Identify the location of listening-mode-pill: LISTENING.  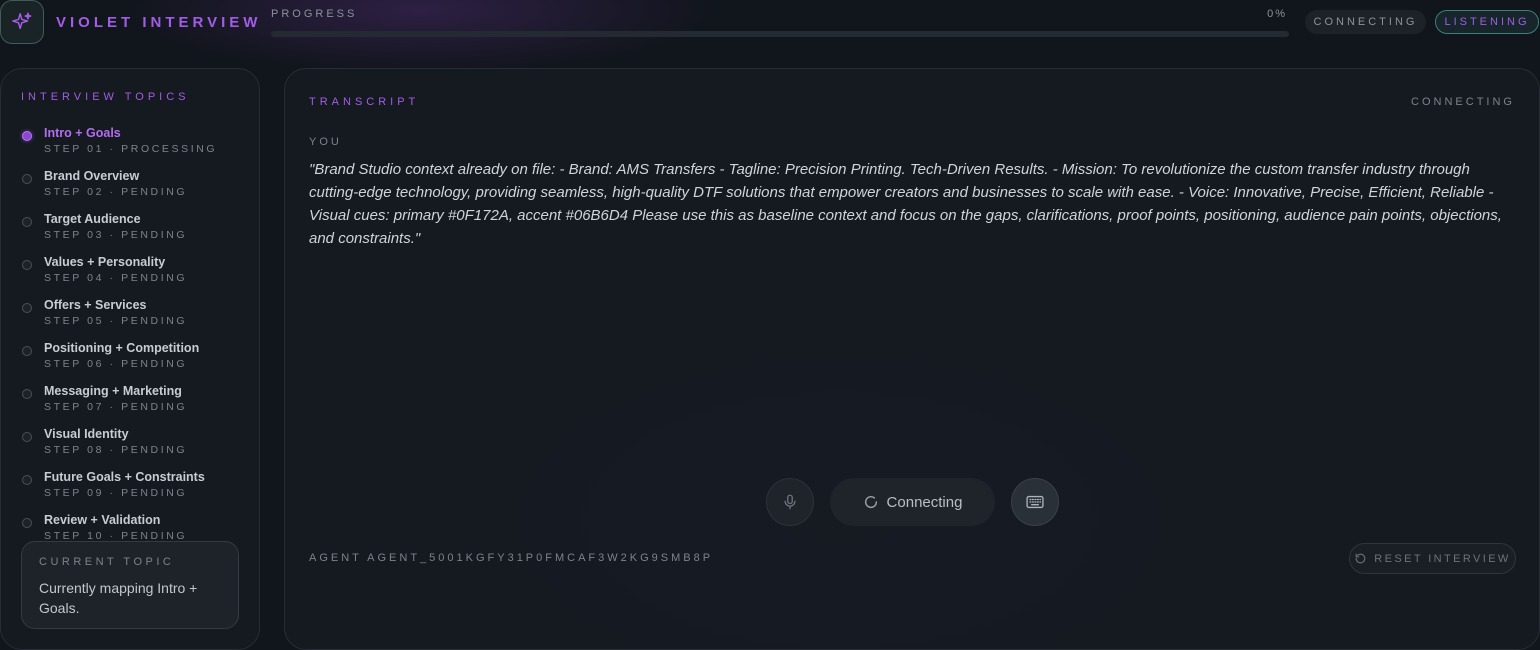
(1487, 22).